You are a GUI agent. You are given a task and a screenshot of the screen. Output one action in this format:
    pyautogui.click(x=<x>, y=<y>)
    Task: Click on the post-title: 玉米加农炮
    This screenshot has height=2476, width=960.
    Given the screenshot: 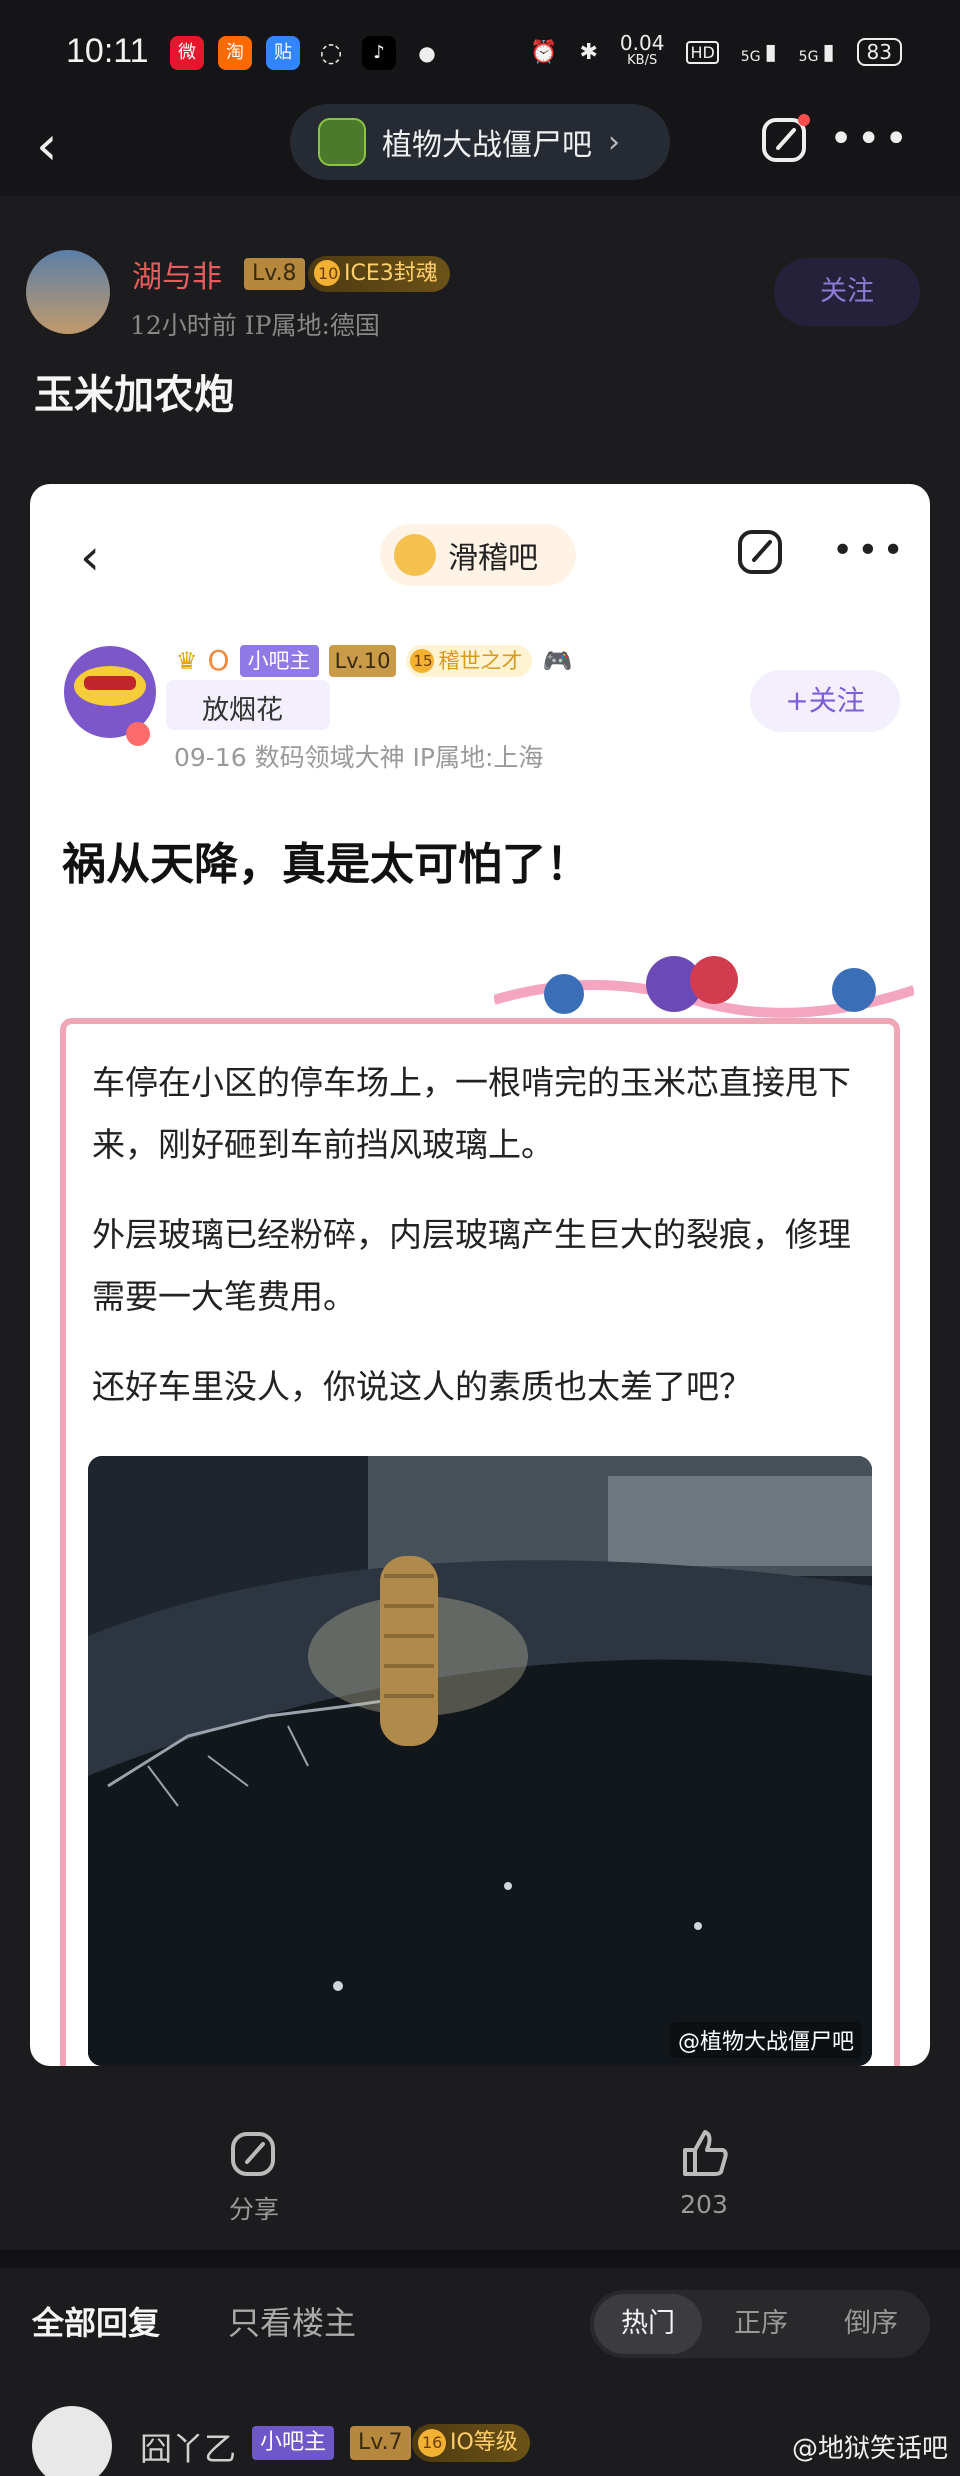 What is the action you would take?
    pyautogui.click(x=134, y=394)
    